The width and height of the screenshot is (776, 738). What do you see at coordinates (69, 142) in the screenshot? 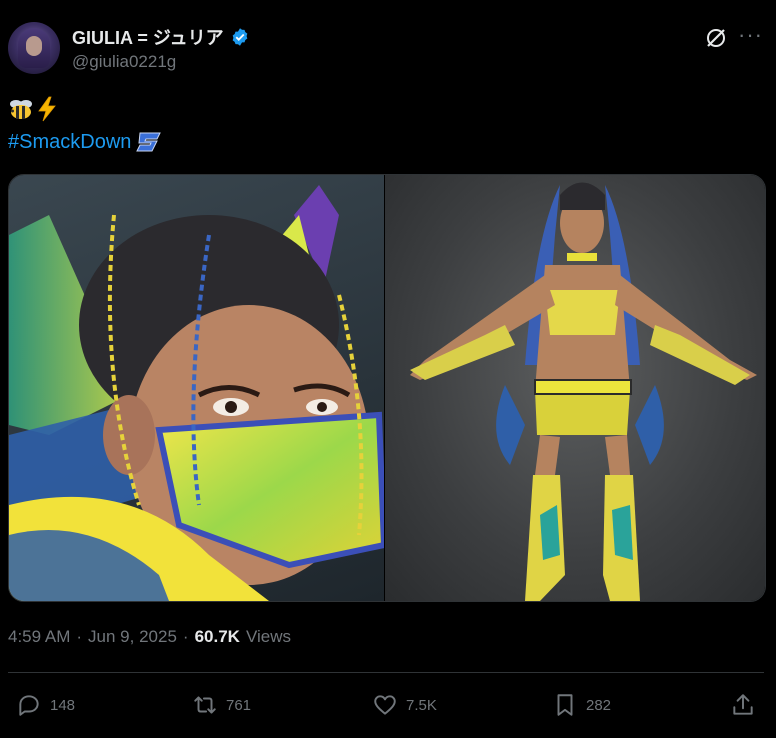
I see `hashtag-smackdown: #SmackDown` at bounding box center [69, 142].